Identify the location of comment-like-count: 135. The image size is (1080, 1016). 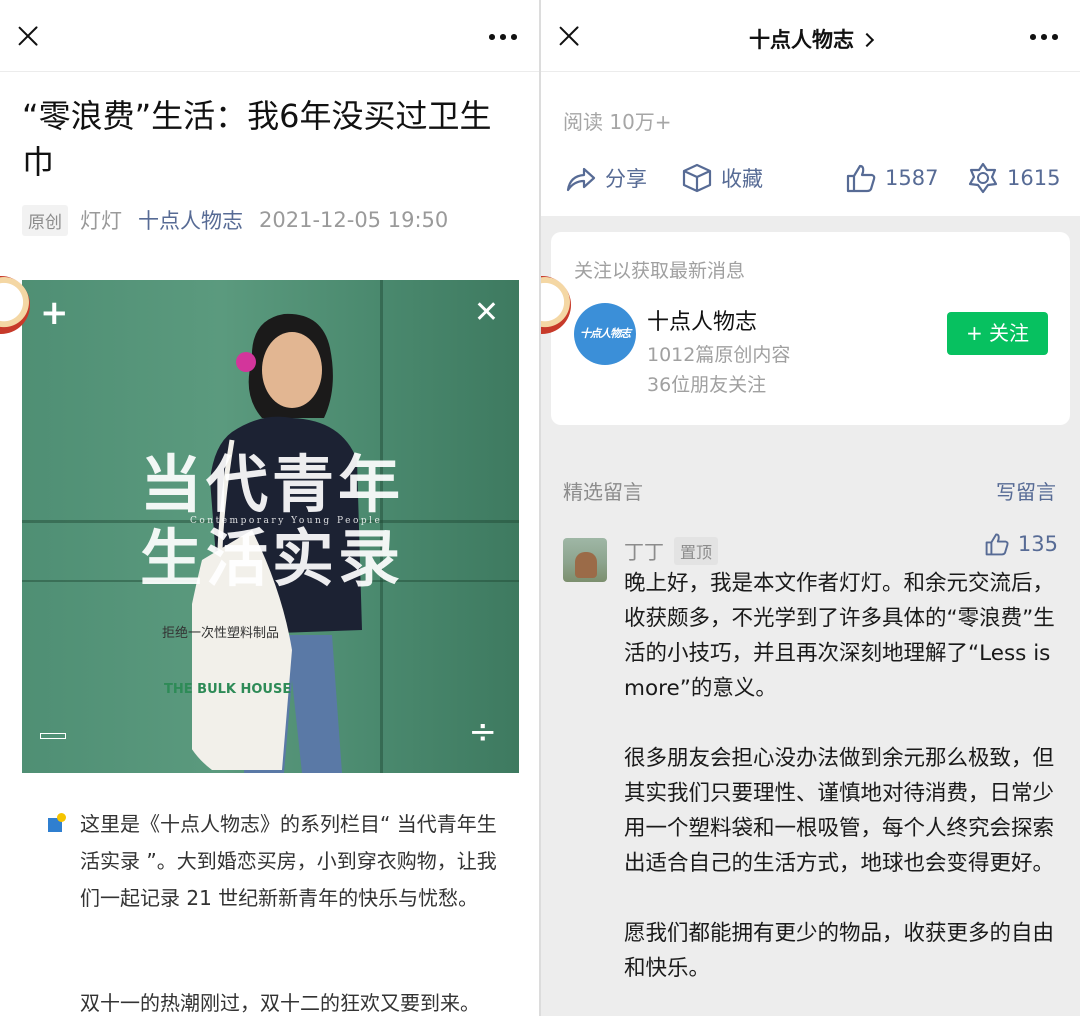
(1037, 544).